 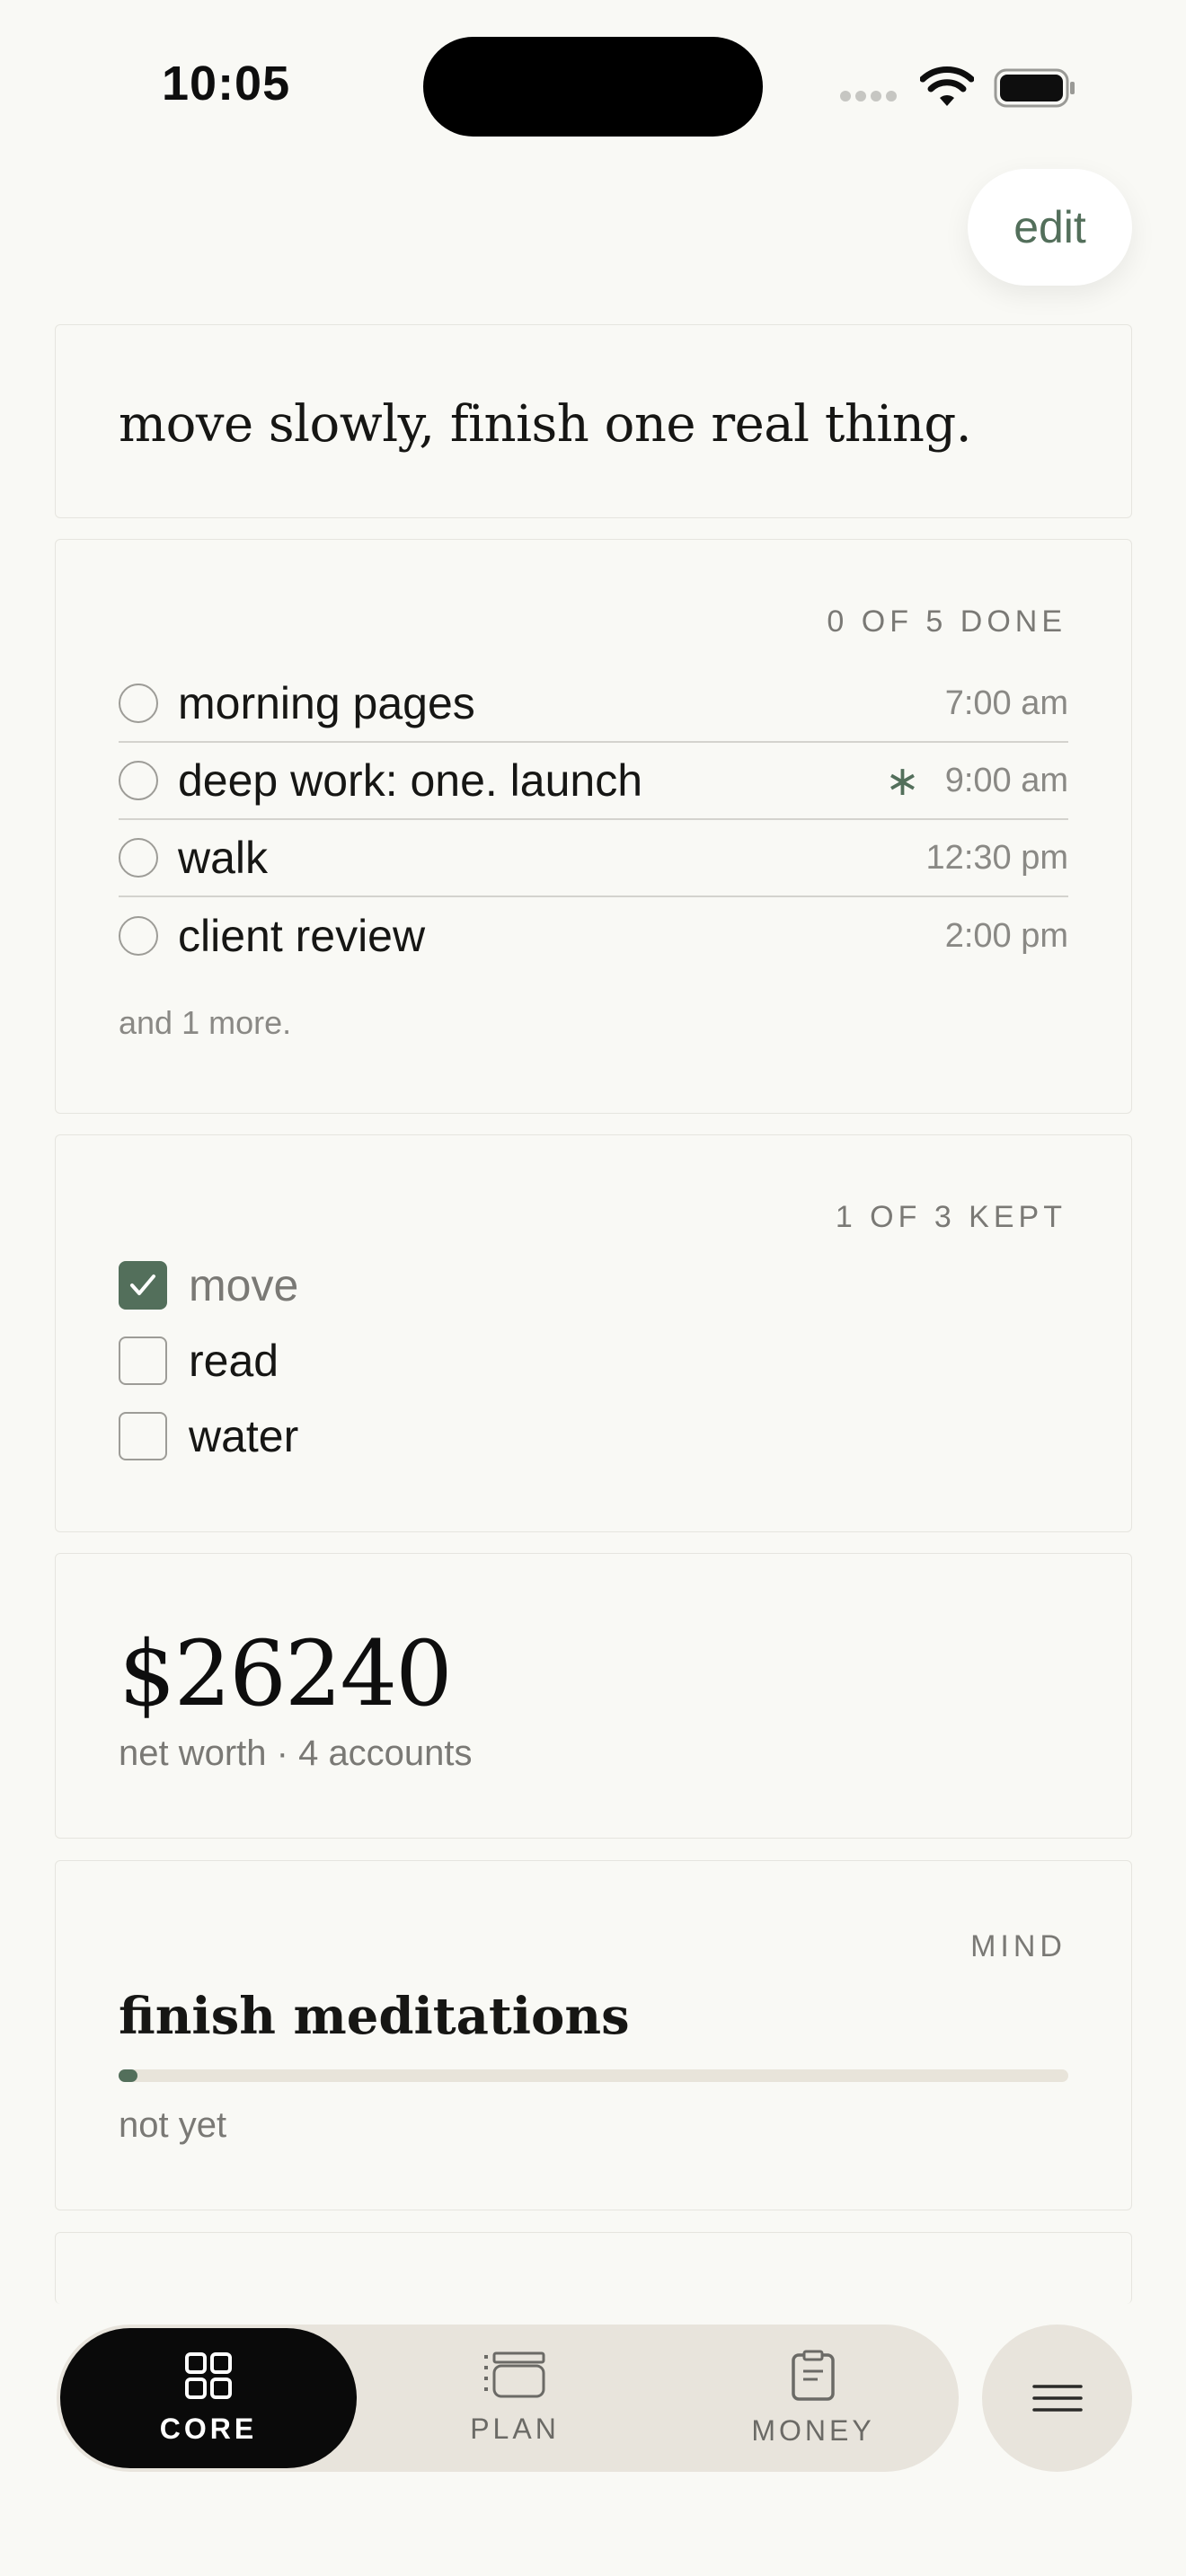 I want to click on habit-row: move, so click(x=208, y=1285).